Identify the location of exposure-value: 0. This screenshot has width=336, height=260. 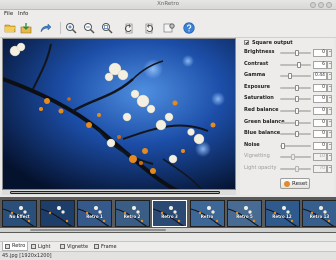
(320, 87).